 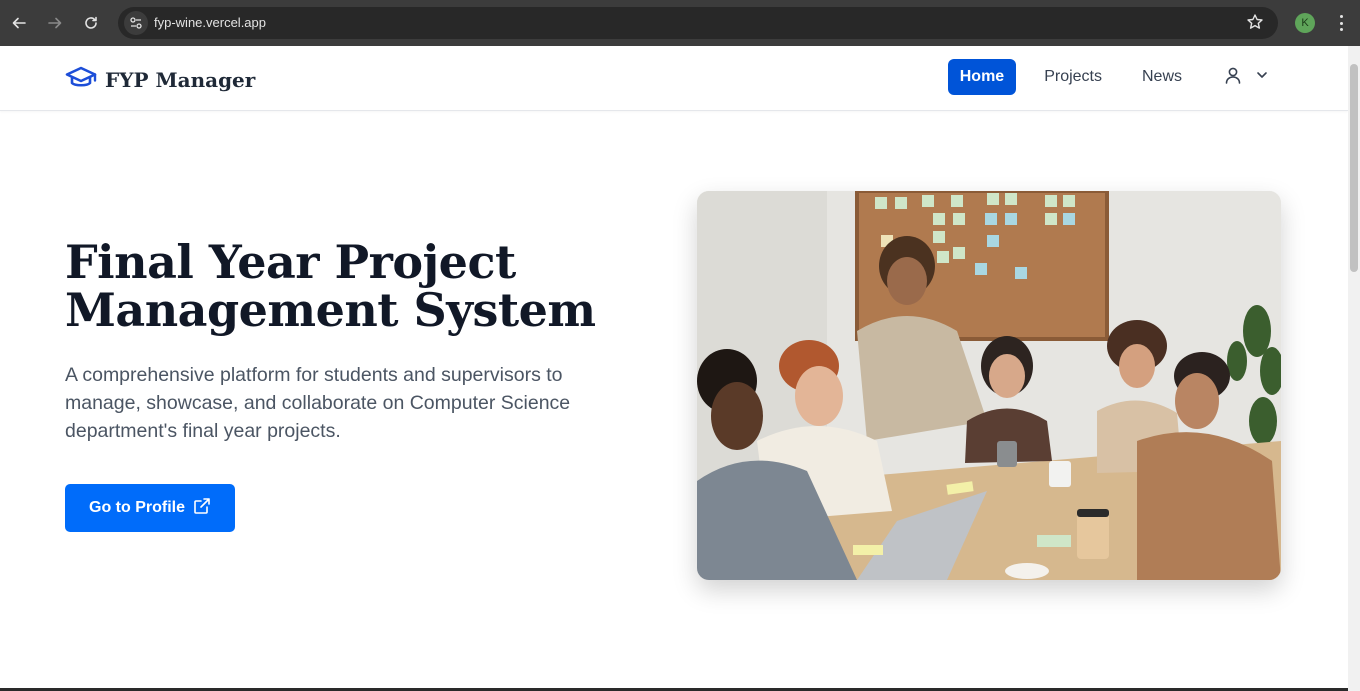 I want to click on reload-icon, so click(x=91, y=23).